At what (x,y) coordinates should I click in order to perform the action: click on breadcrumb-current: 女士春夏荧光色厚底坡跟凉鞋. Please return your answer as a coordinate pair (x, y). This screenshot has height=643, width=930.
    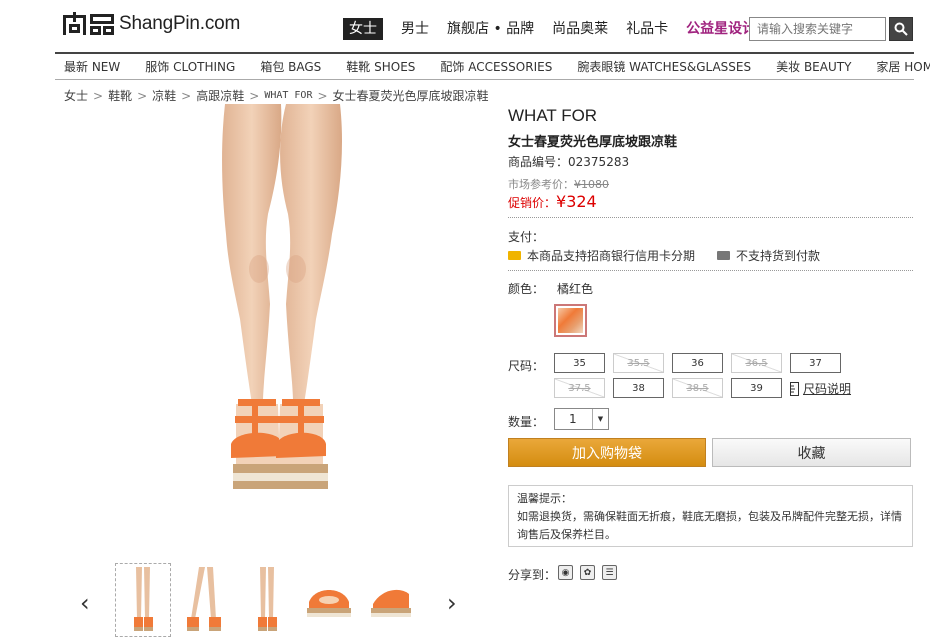
    Looking at the image, I should click on (410, 96).